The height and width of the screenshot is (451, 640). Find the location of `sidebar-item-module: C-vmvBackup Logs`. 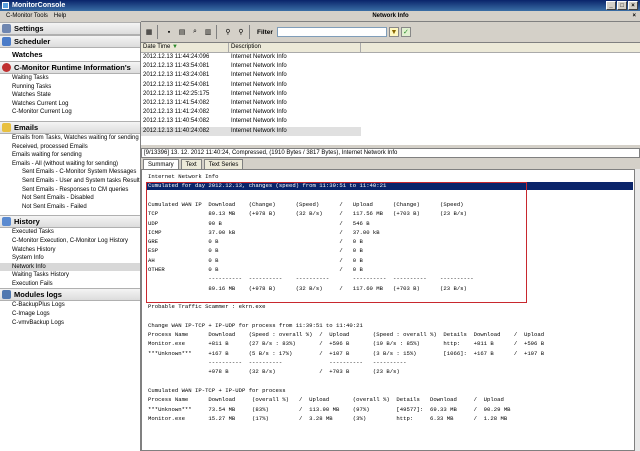

sidebar-item-module: C-vmvBackup Logs is located at coordinates (70, 323).